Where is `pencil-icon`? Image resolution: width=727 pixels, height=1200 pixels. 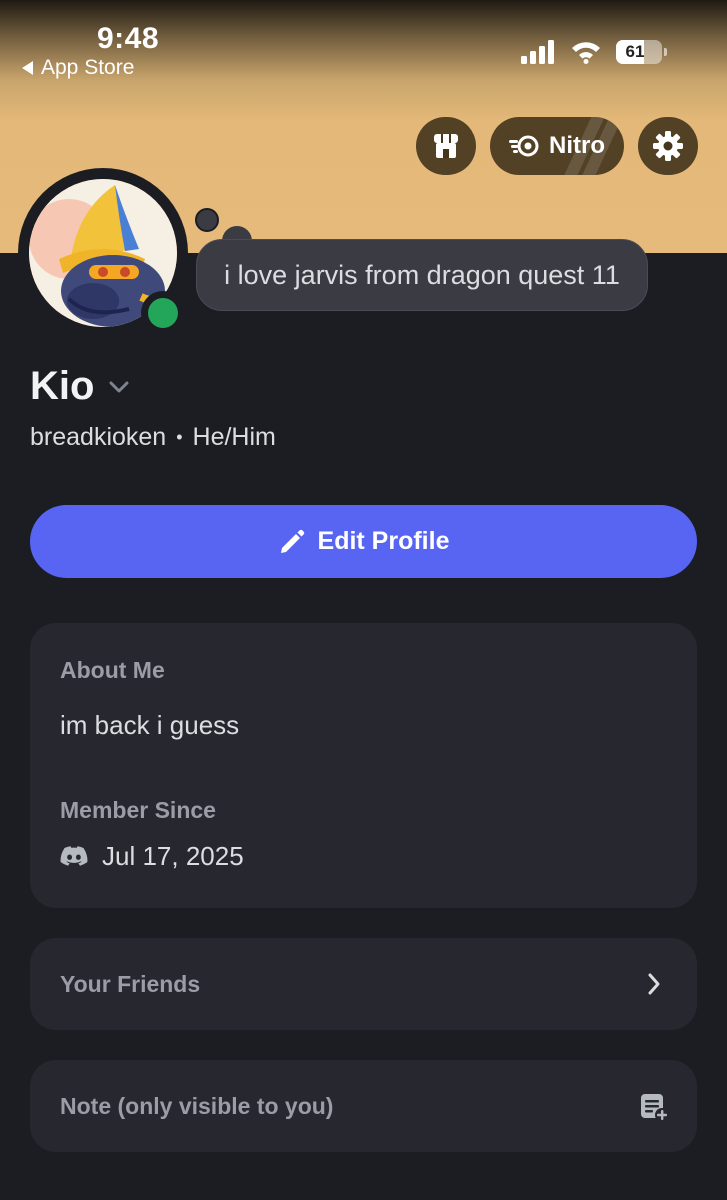
pencil-icon is located at coordinates (292, 541).